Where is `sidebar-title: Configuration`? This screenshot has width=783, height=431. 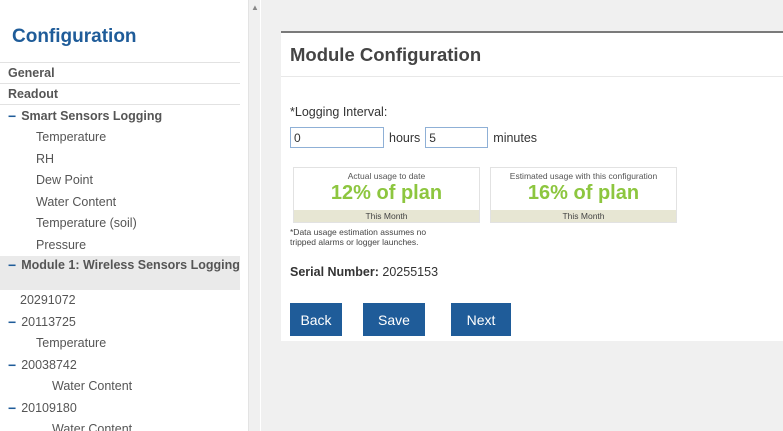 sidebar-title: Configuration is located at coordinates (74, 36).